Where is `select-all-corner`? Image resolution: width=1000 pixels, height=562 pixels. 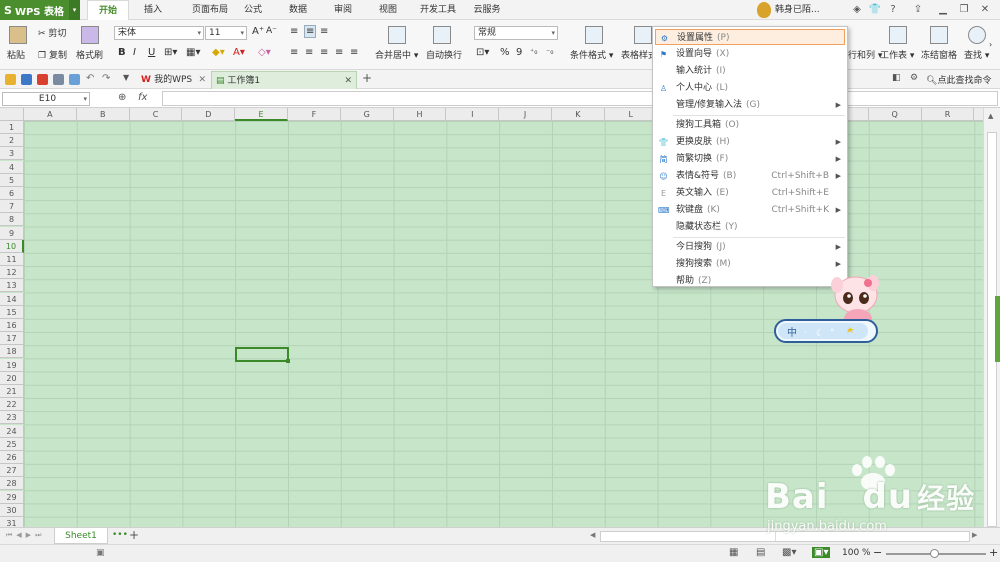
select-all-corner is located at coordinates (12, 114).